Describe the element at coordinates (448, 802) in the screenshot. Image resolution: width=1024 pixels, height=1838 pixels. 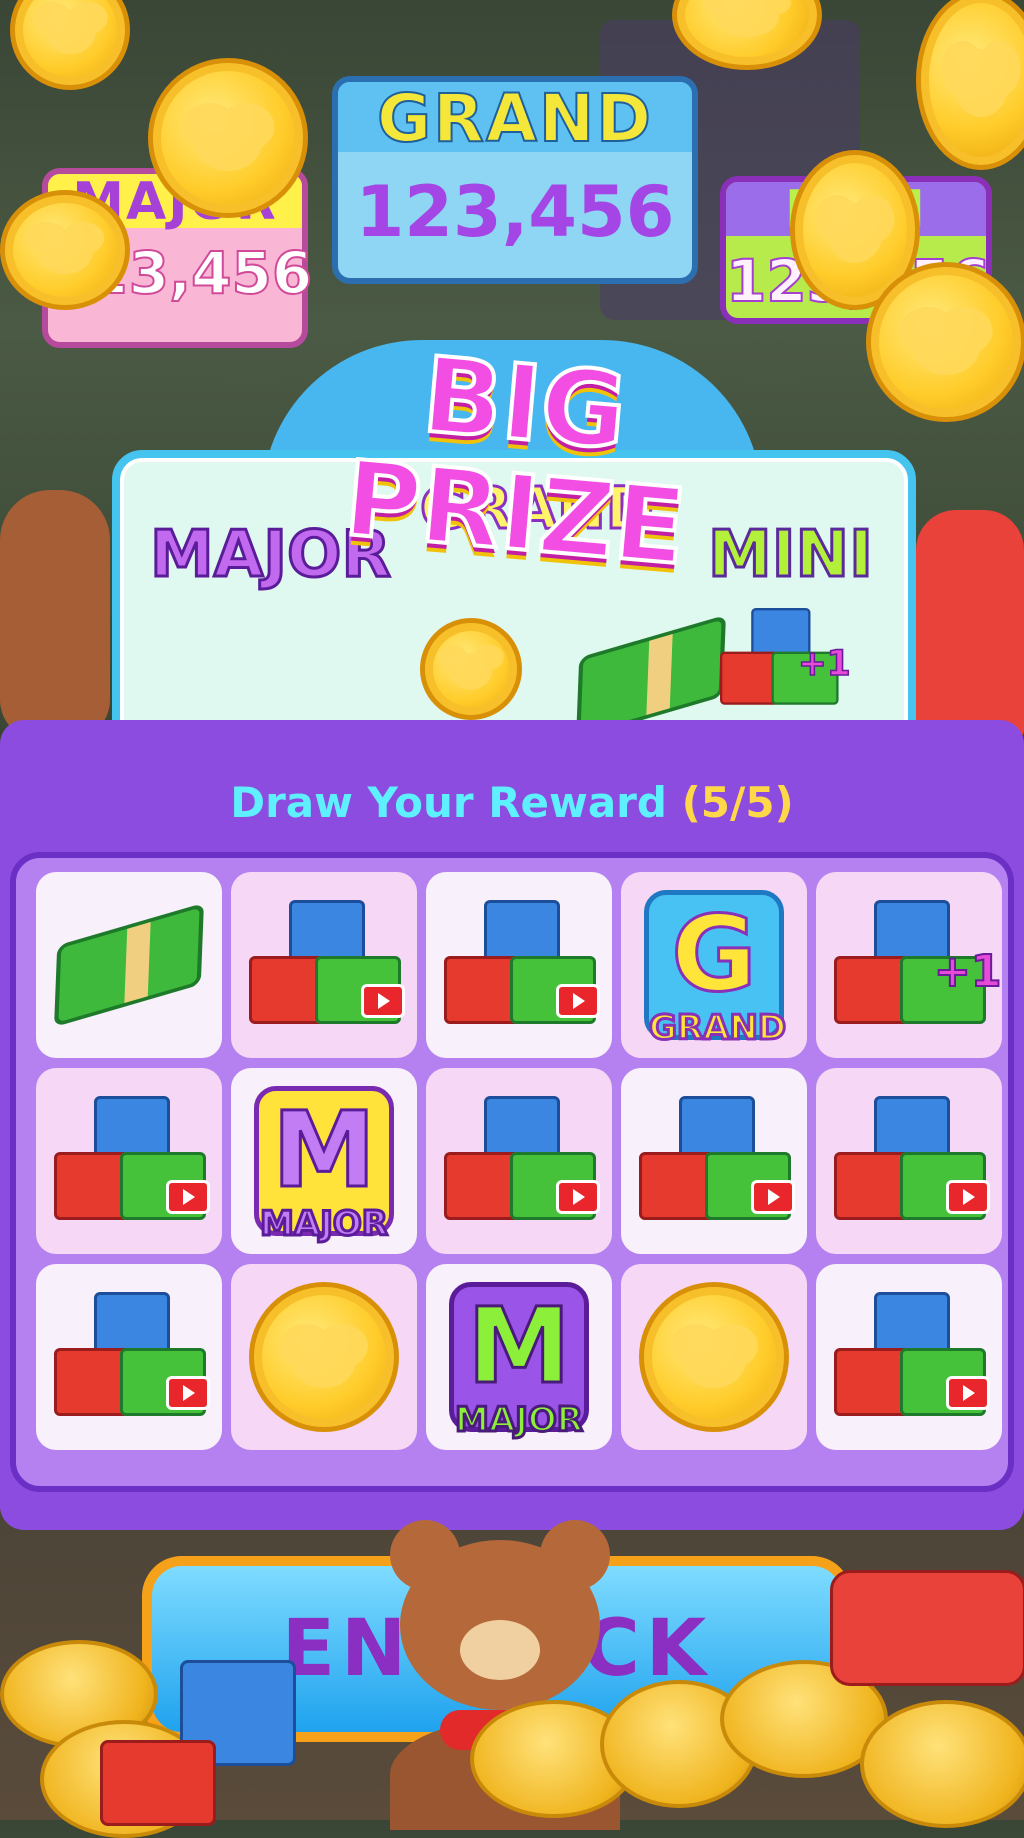
I see `draw-title-text: Draw Your Reward` at that location.